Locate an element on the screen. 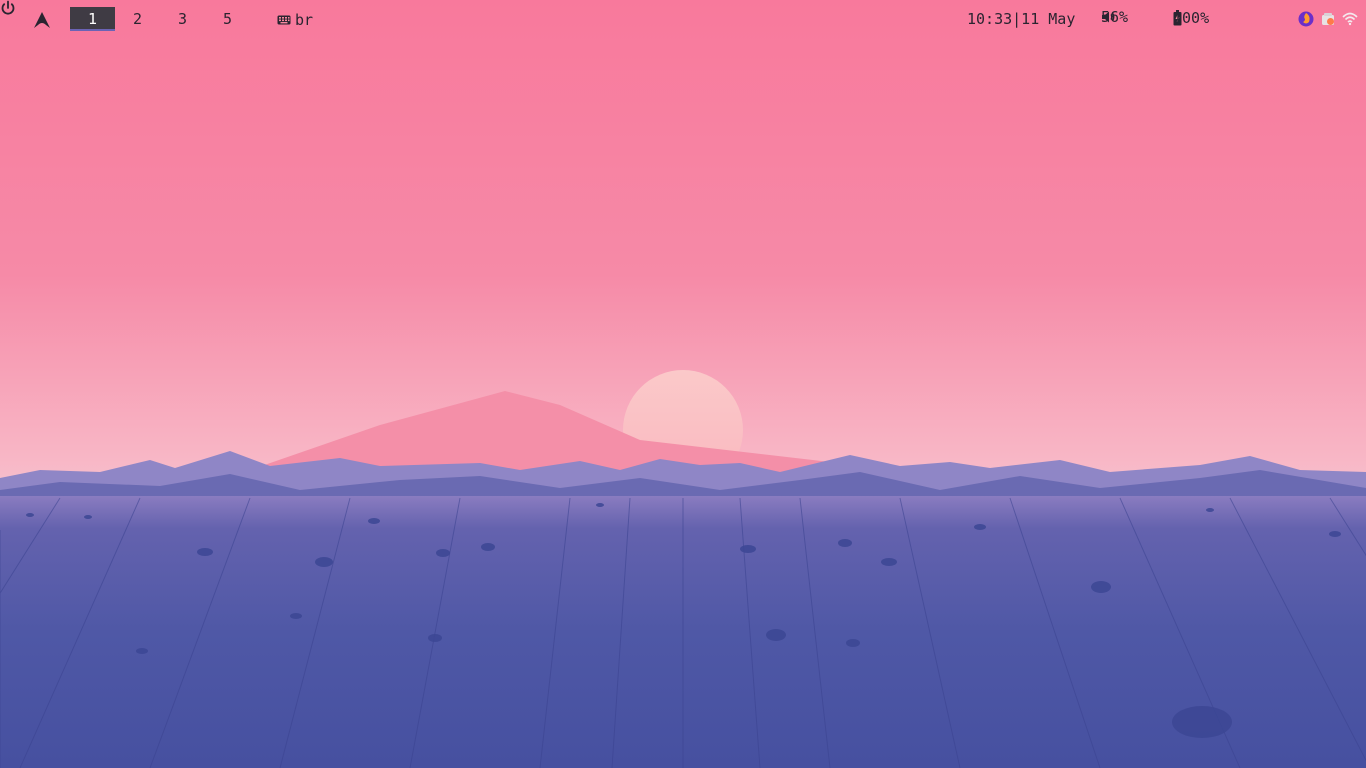 The image size is (1366, 768). updates-icon is located at coordinates (1328, 19).